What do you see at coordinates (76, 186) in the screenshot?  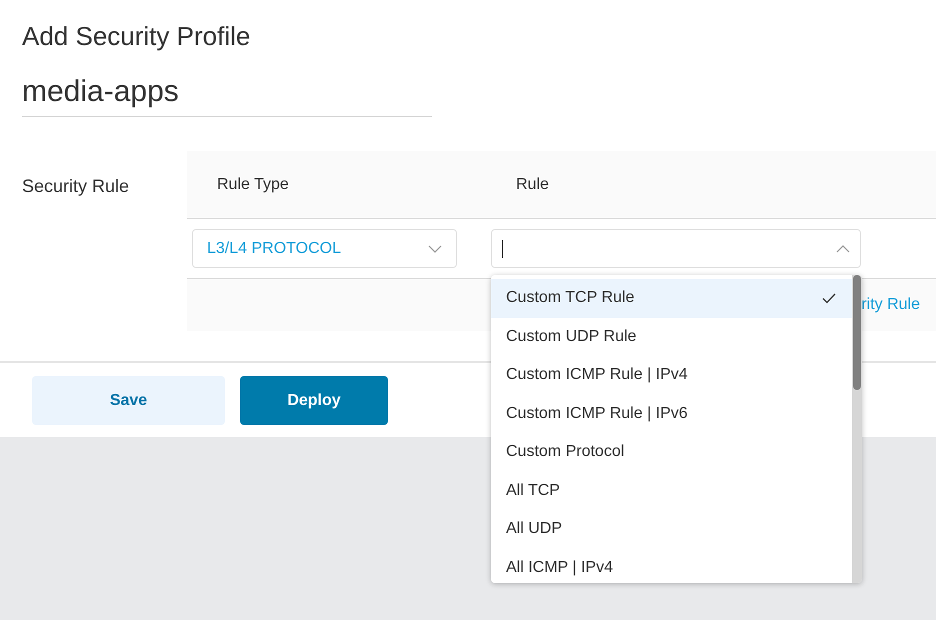 I see `section-label: Security Rule` at bounding box center [76, 186].